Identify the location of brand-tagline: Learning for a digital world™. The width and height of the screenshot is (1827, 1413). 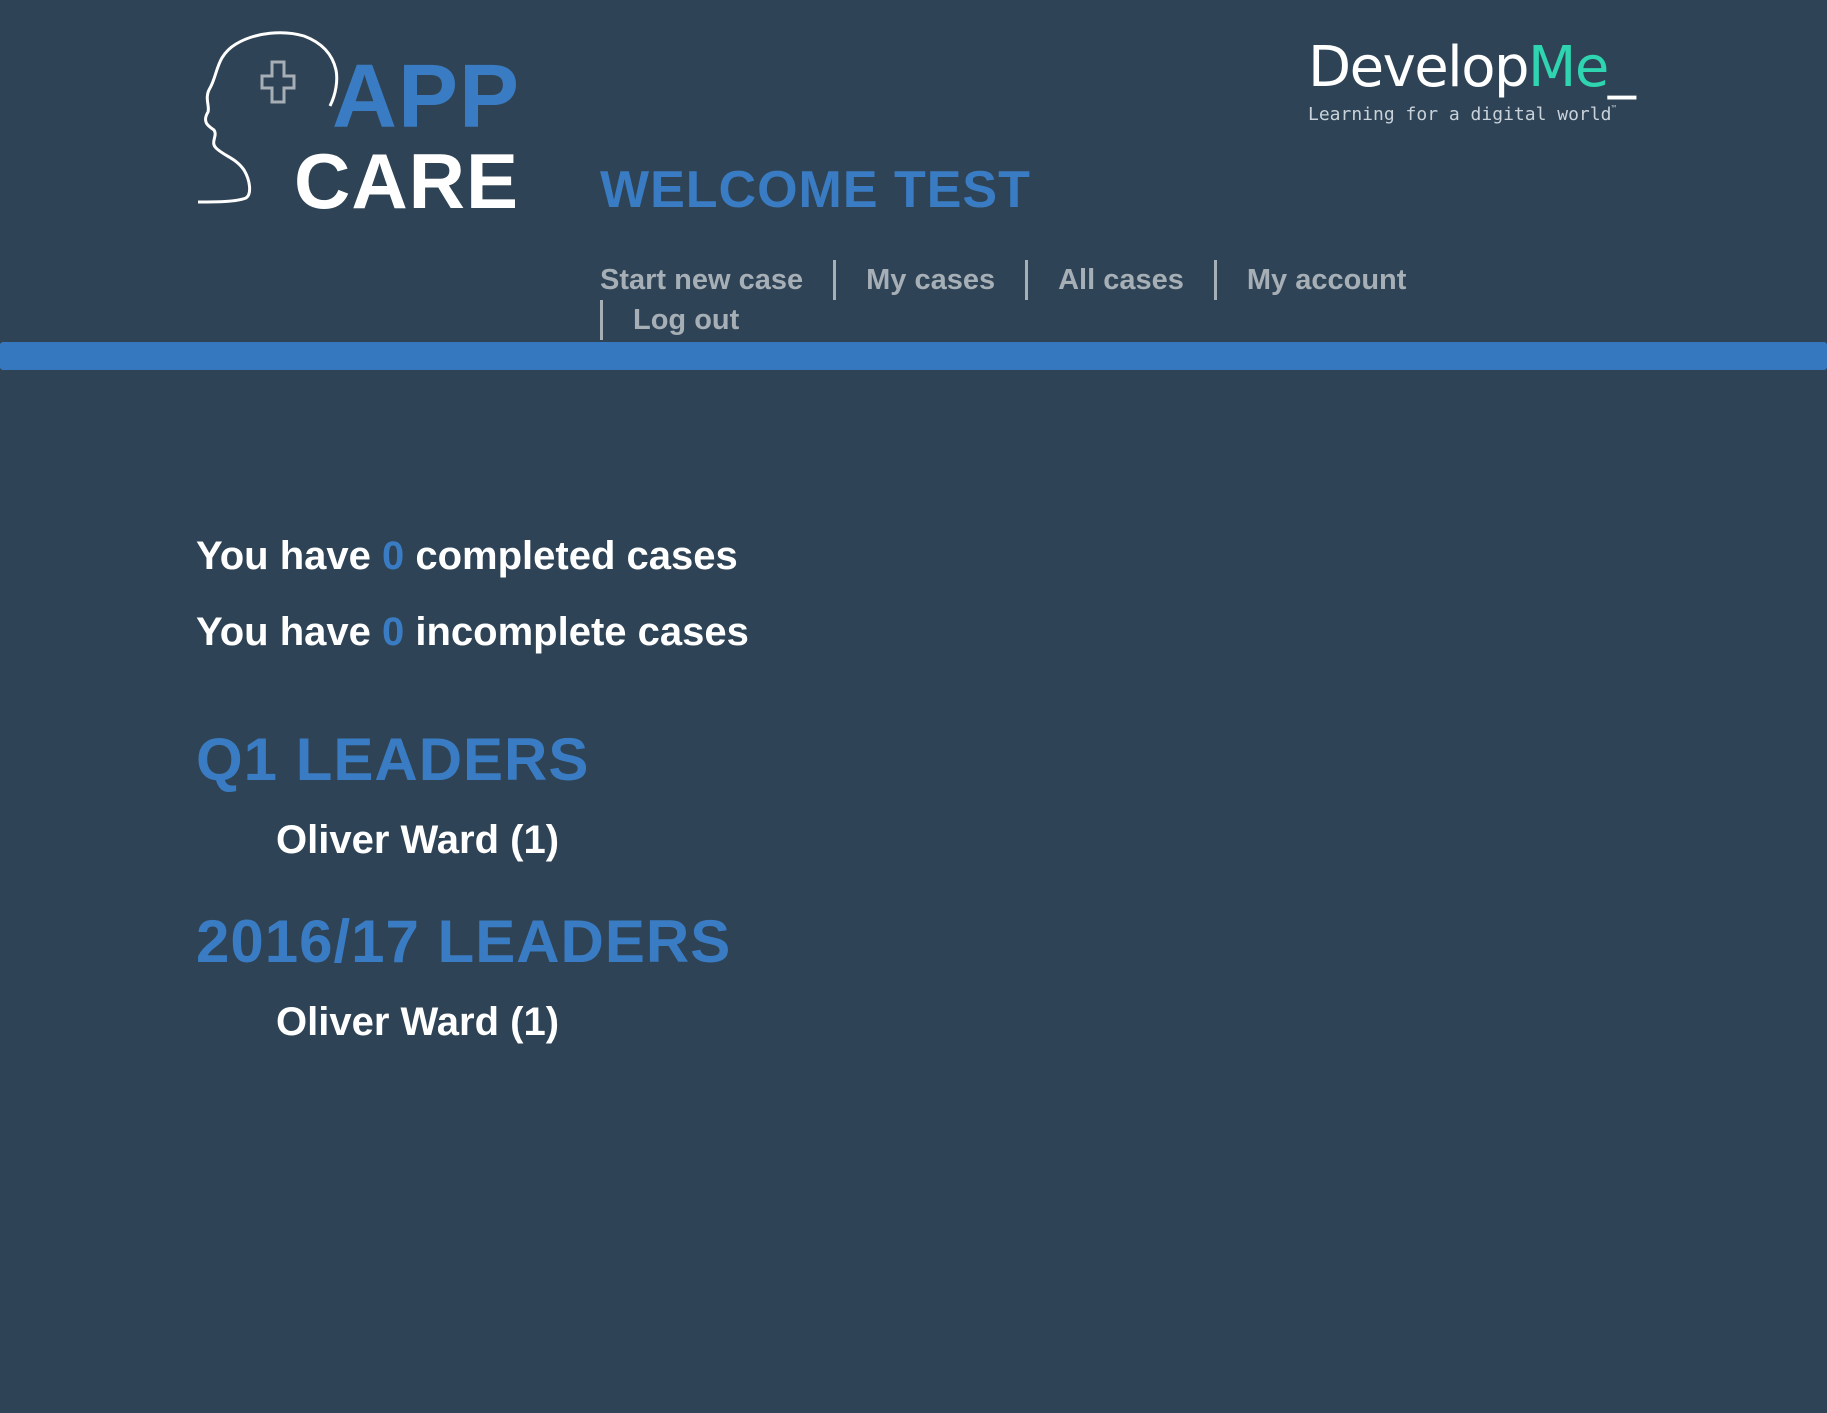
(1473, 114).